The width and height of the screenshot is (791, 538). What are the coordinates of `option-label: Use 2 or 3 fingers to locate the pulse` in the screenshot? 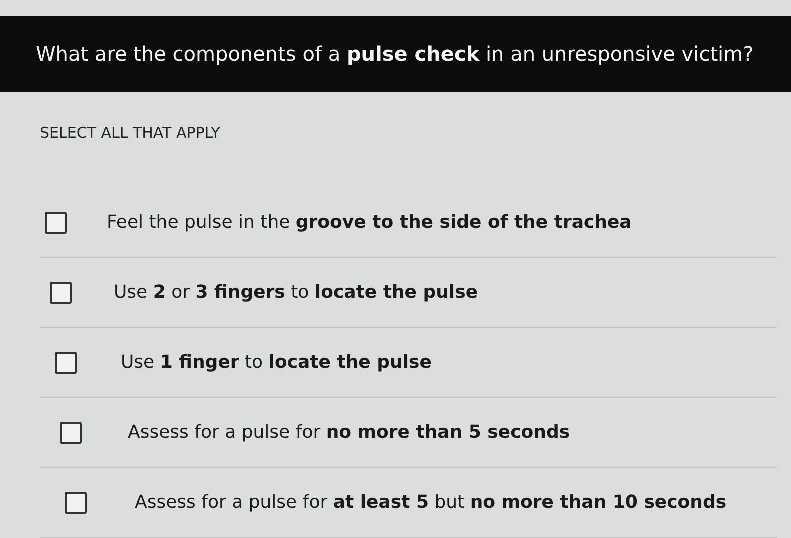 It's located at (296, 292).